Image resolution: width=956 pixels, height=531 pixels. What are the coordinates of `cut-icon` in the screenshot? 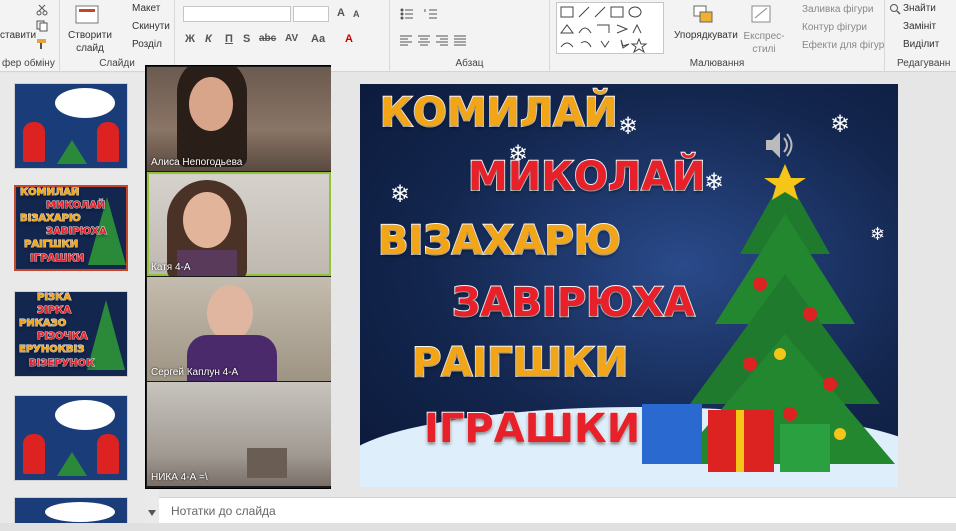 It's located at (42, 10).